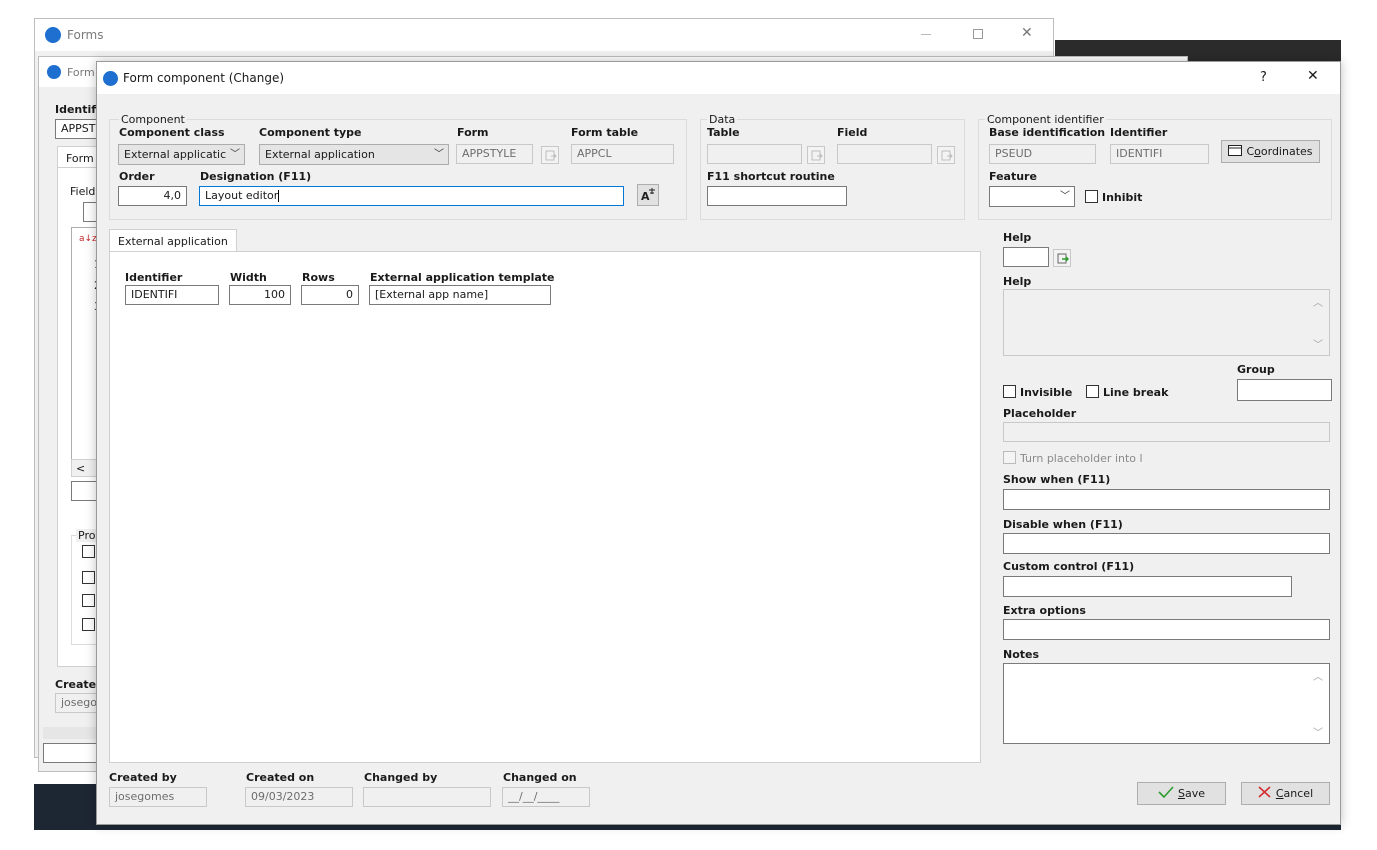  What do you see at coordinates (81, 72) in the screenshot?
I see `form-window-title: Form` at bounding box center [81, 72].